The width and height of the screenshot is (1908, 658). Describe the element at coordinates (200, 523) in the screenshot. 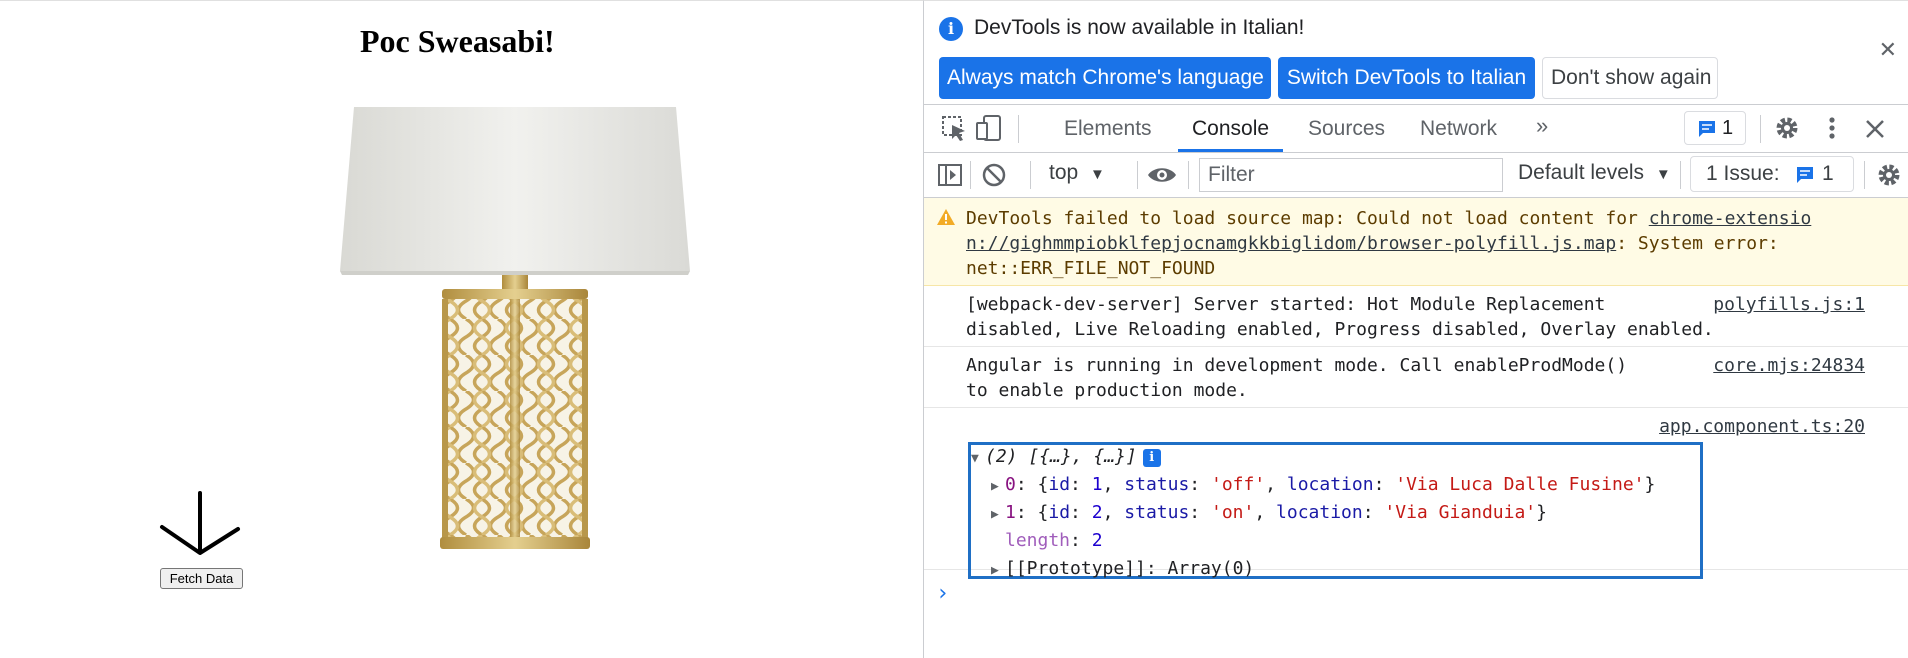

I see `down-arrow-icon` at that location.